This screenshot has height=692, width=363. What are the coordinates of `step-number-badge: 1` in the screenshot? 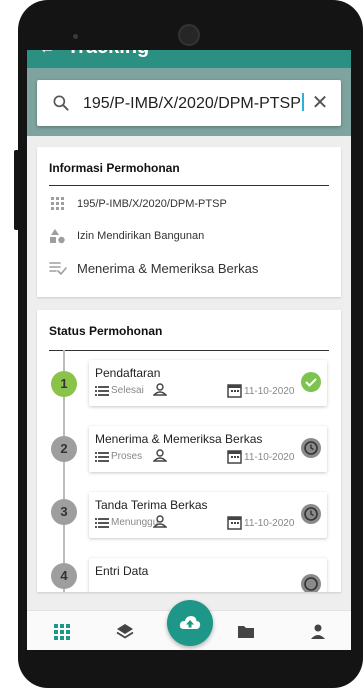 It's located at (64, 384).